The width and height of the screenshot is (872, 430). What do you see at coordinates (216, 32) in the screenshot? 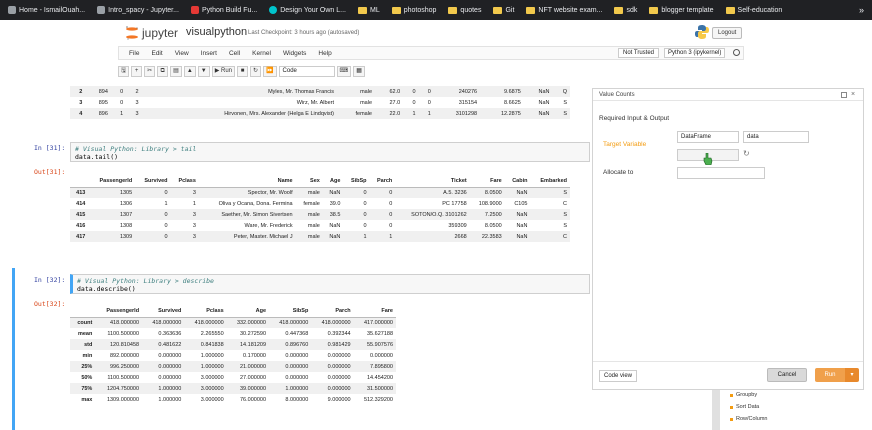
I see `notebook-name: visualpython` at bounding box center [216, 32].